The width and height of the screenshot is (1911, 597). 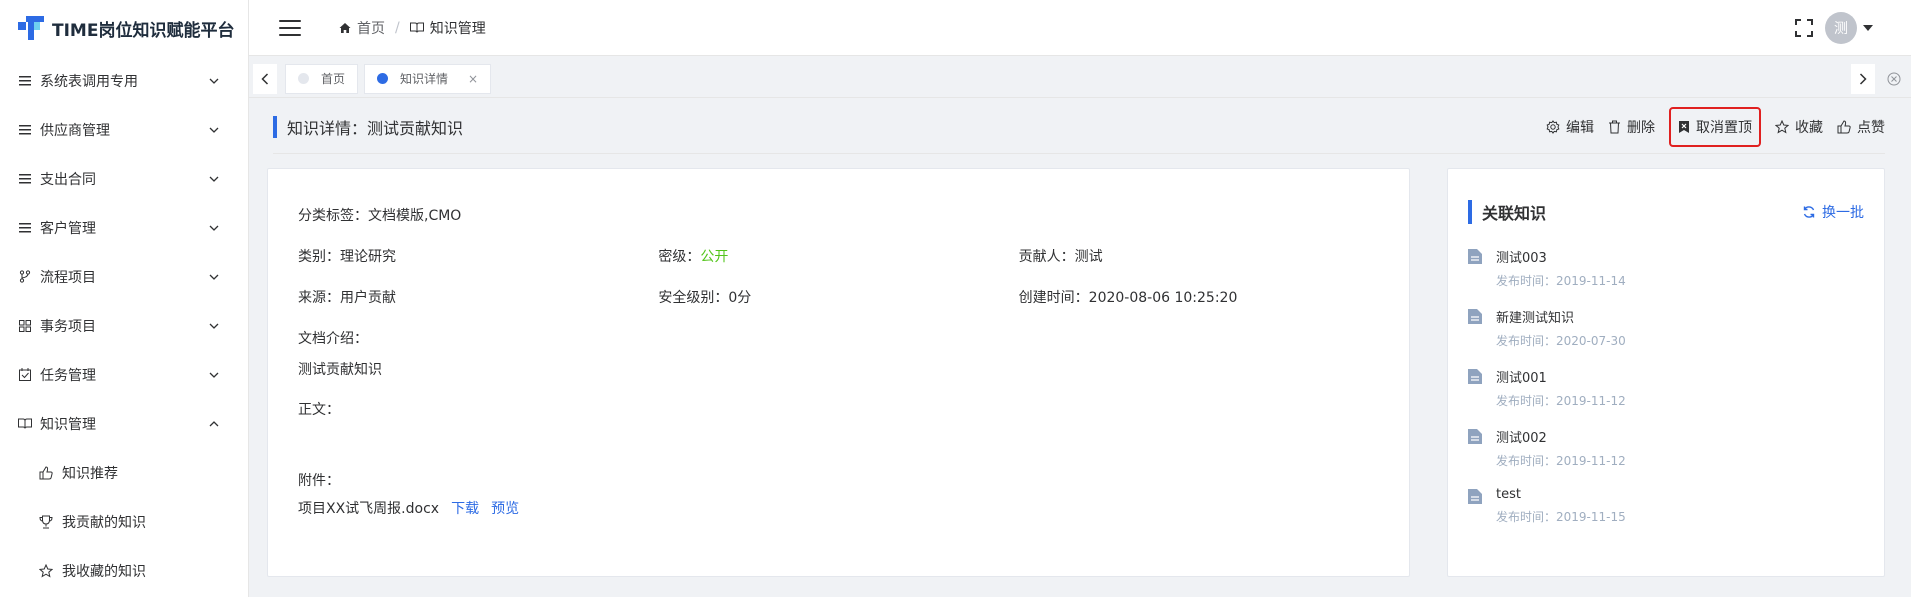 I want to click on book-icon, so click(x=416, y=27).